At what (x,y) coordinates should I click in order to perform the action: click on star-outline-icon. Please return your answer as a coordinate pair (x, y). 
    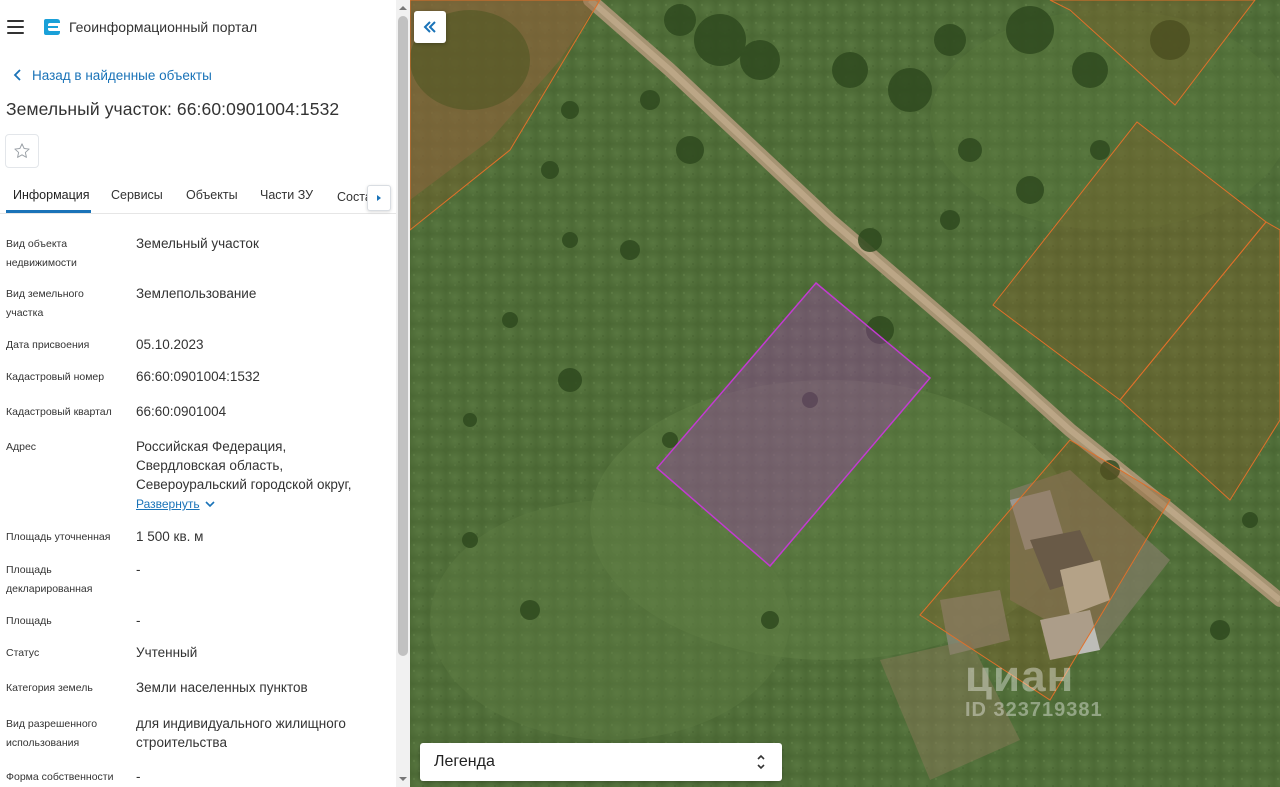
    Looking at the image, I should click on (22, 150).